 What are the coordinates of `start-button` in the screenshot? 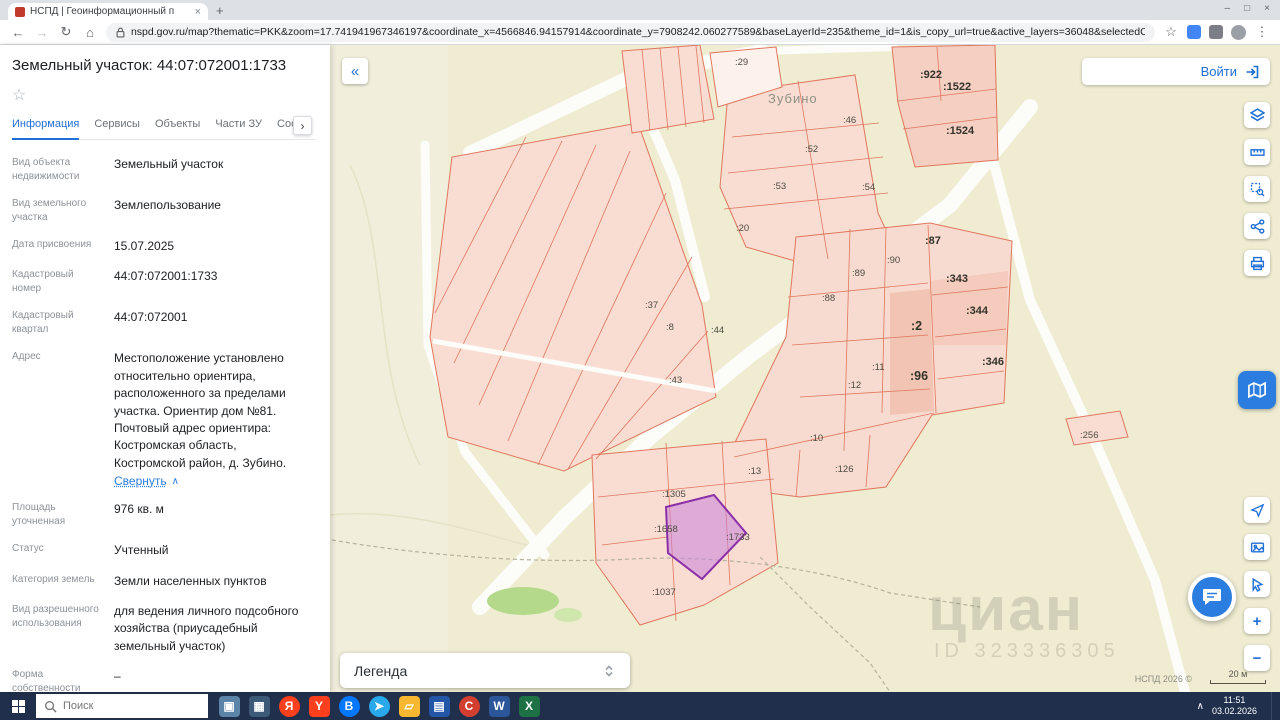 It's located at (18, 706).